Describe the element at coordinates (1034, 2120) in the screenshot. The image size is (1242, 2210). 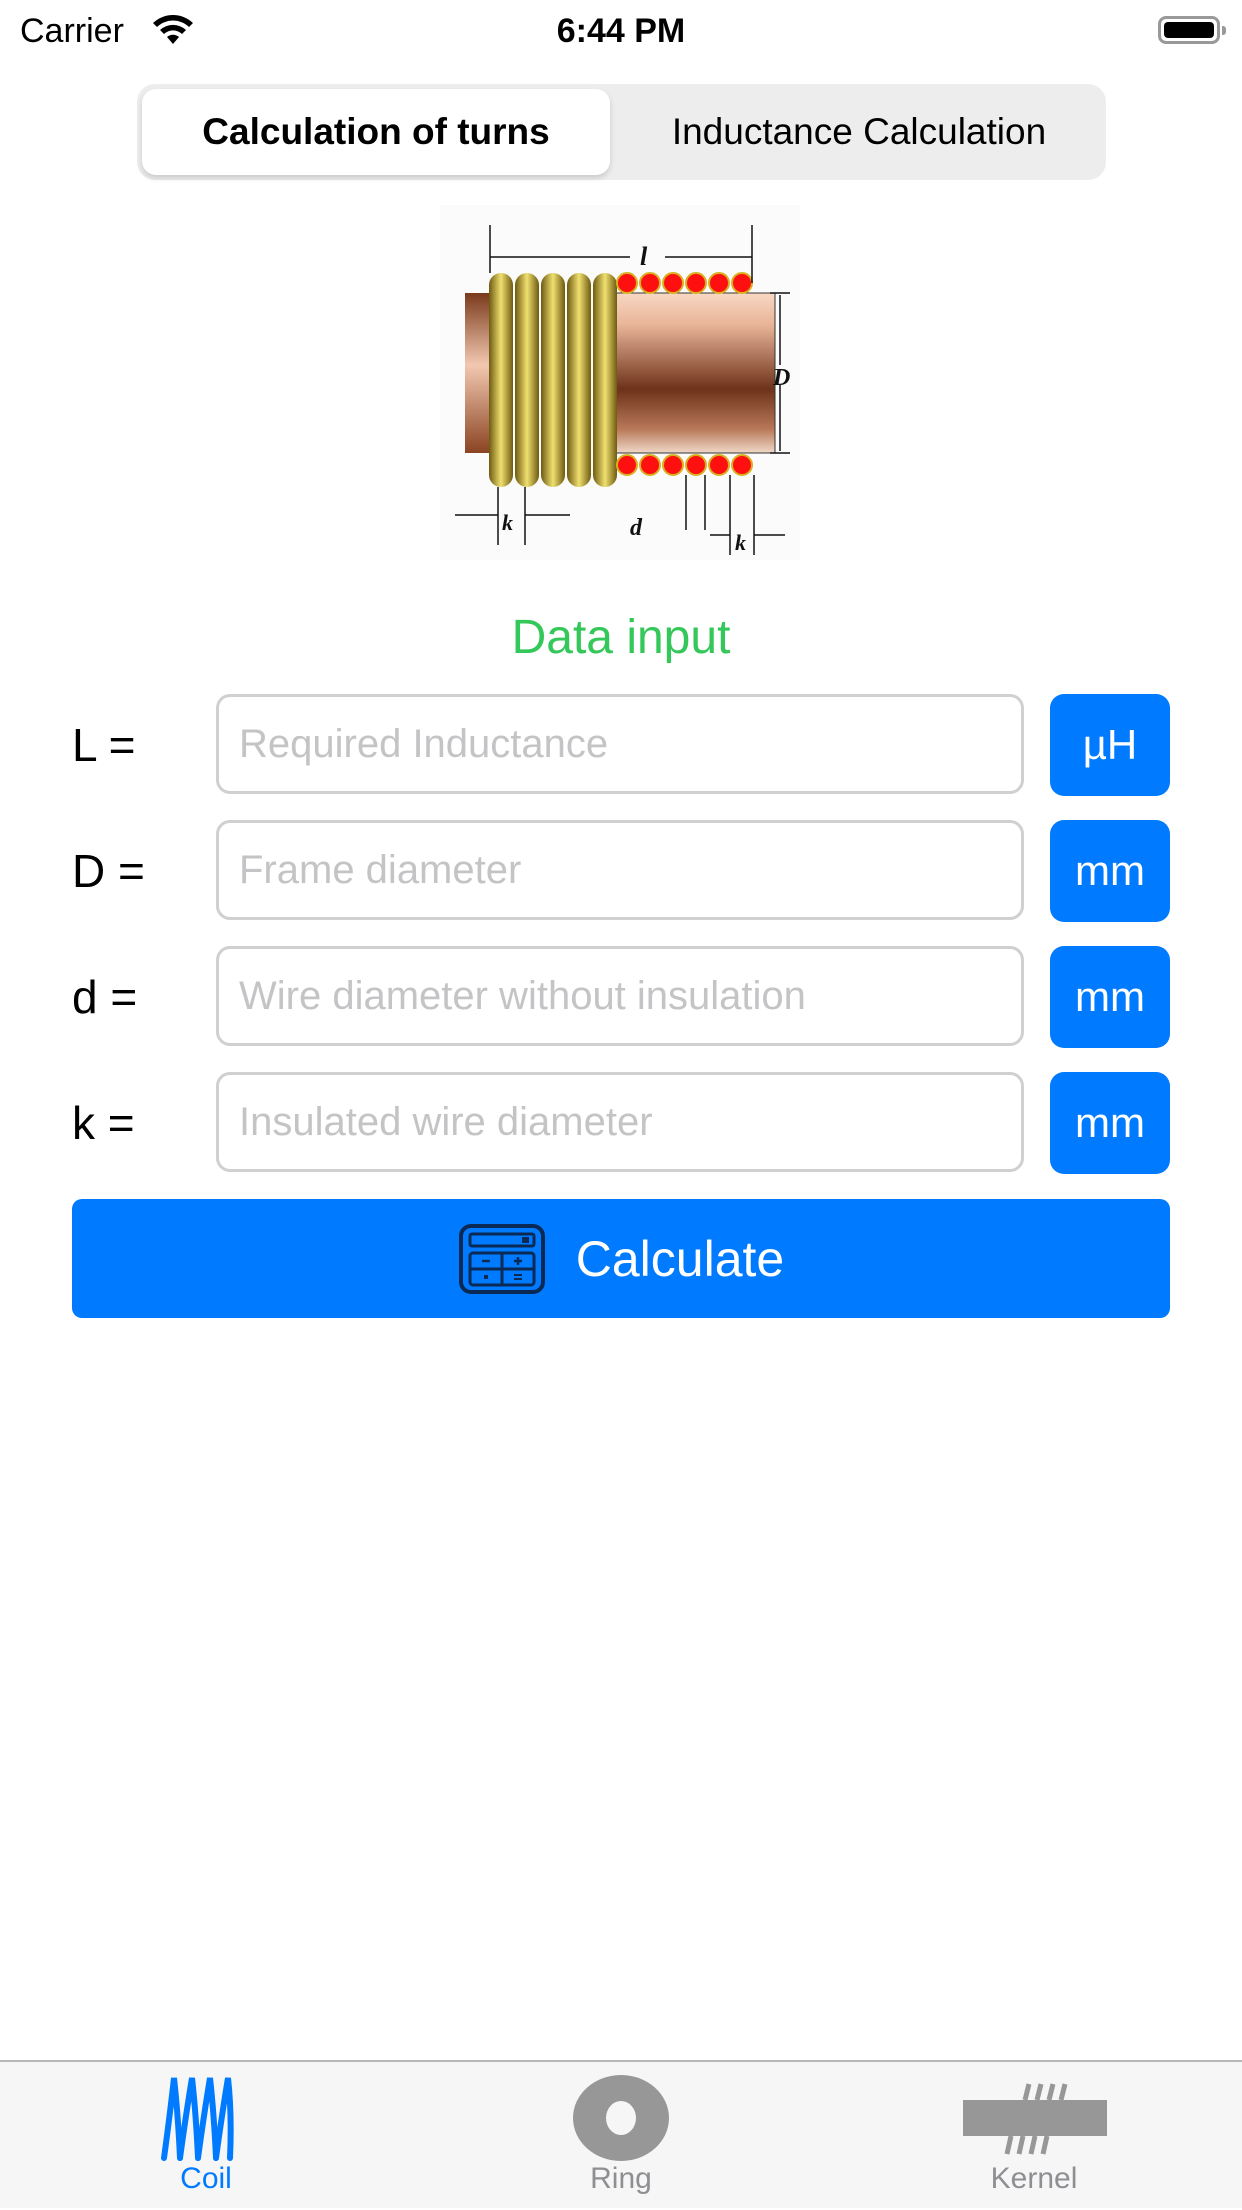
I see `kernel-icon` at that location.